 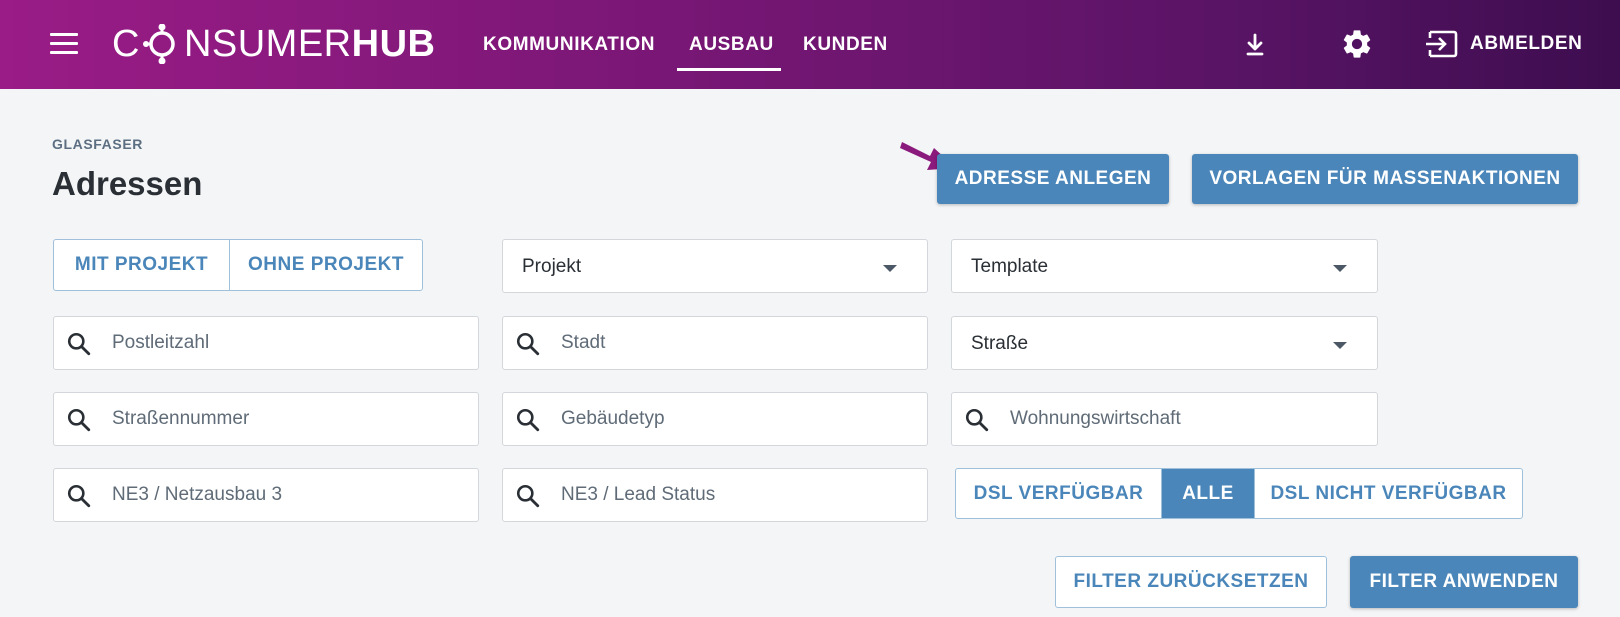 What do you see at coordinates (1357, 46) in the screenshot?
I see `gear-icon` at bounding box center [1357, 46].